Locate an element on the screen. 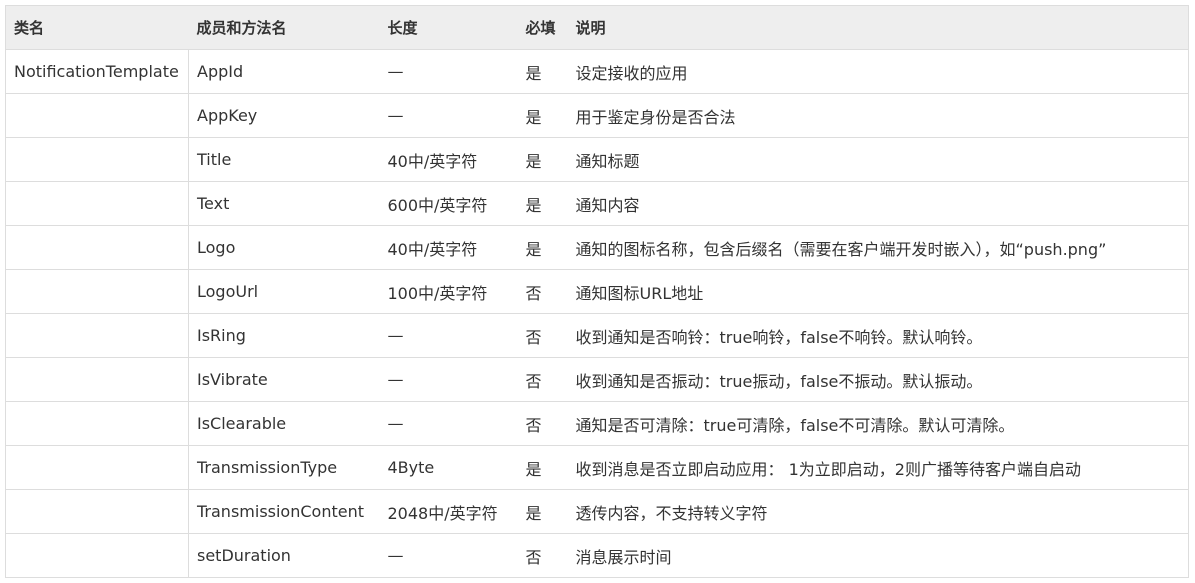 This screenshot has width=1195, height=583. cell-description: 用于鉴定身份是否合法 is located at coordinates (878, 115).